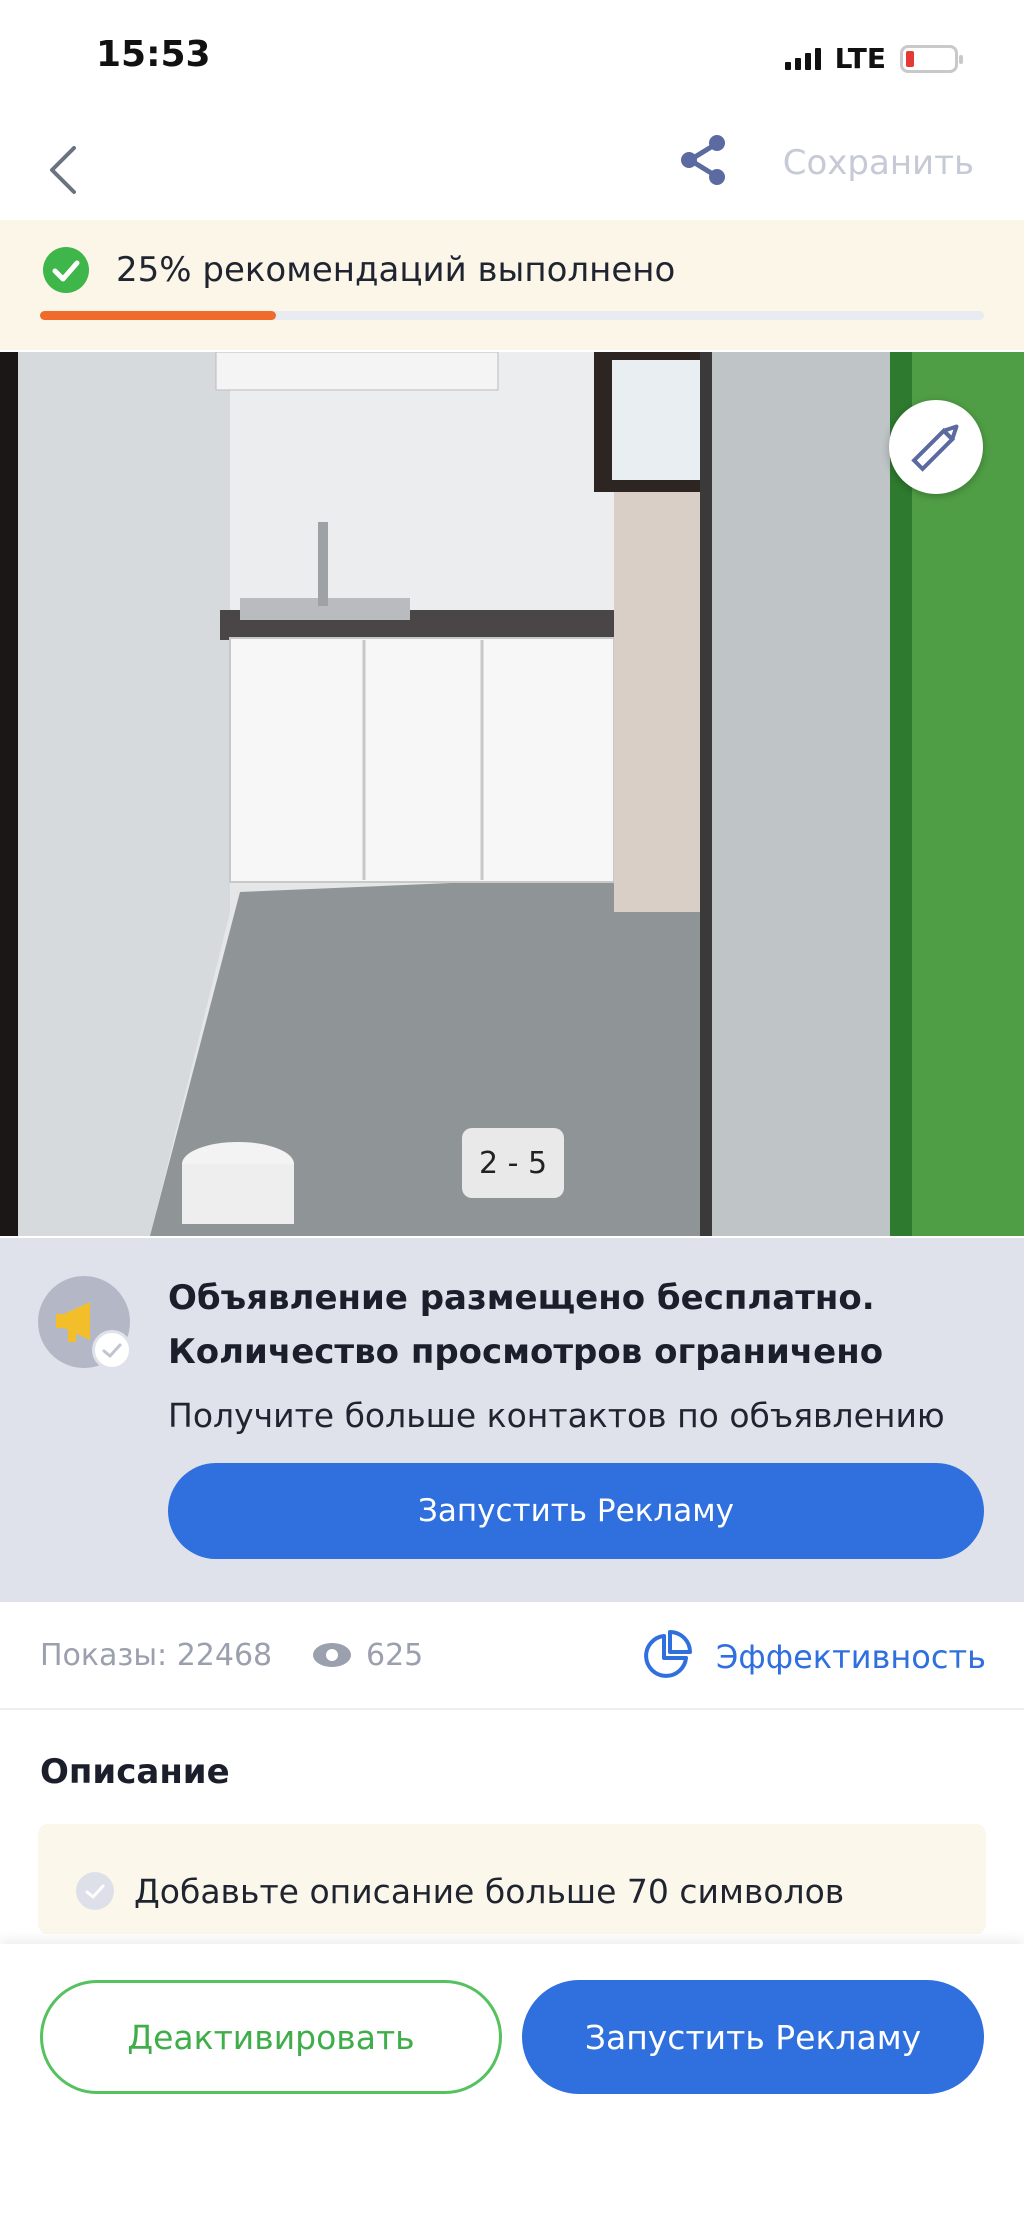 The image size is (1024, 2214). Describe the element at coordinates (63, 170) in the screenshot. I see `back-chevron-icon` at that location.